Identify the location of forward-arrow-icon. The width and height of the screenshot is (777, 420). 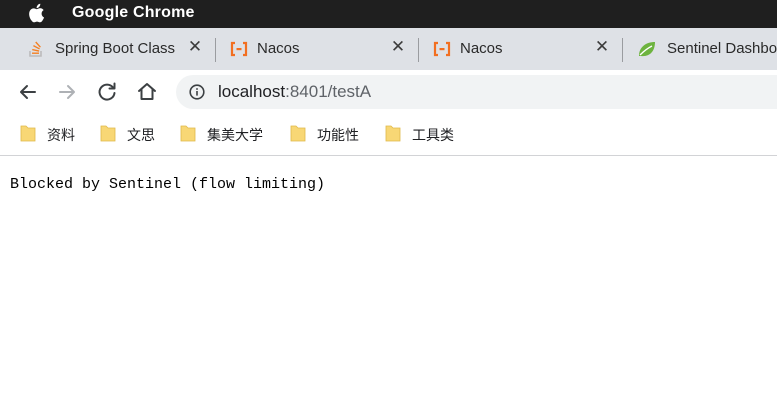
(67, 92).